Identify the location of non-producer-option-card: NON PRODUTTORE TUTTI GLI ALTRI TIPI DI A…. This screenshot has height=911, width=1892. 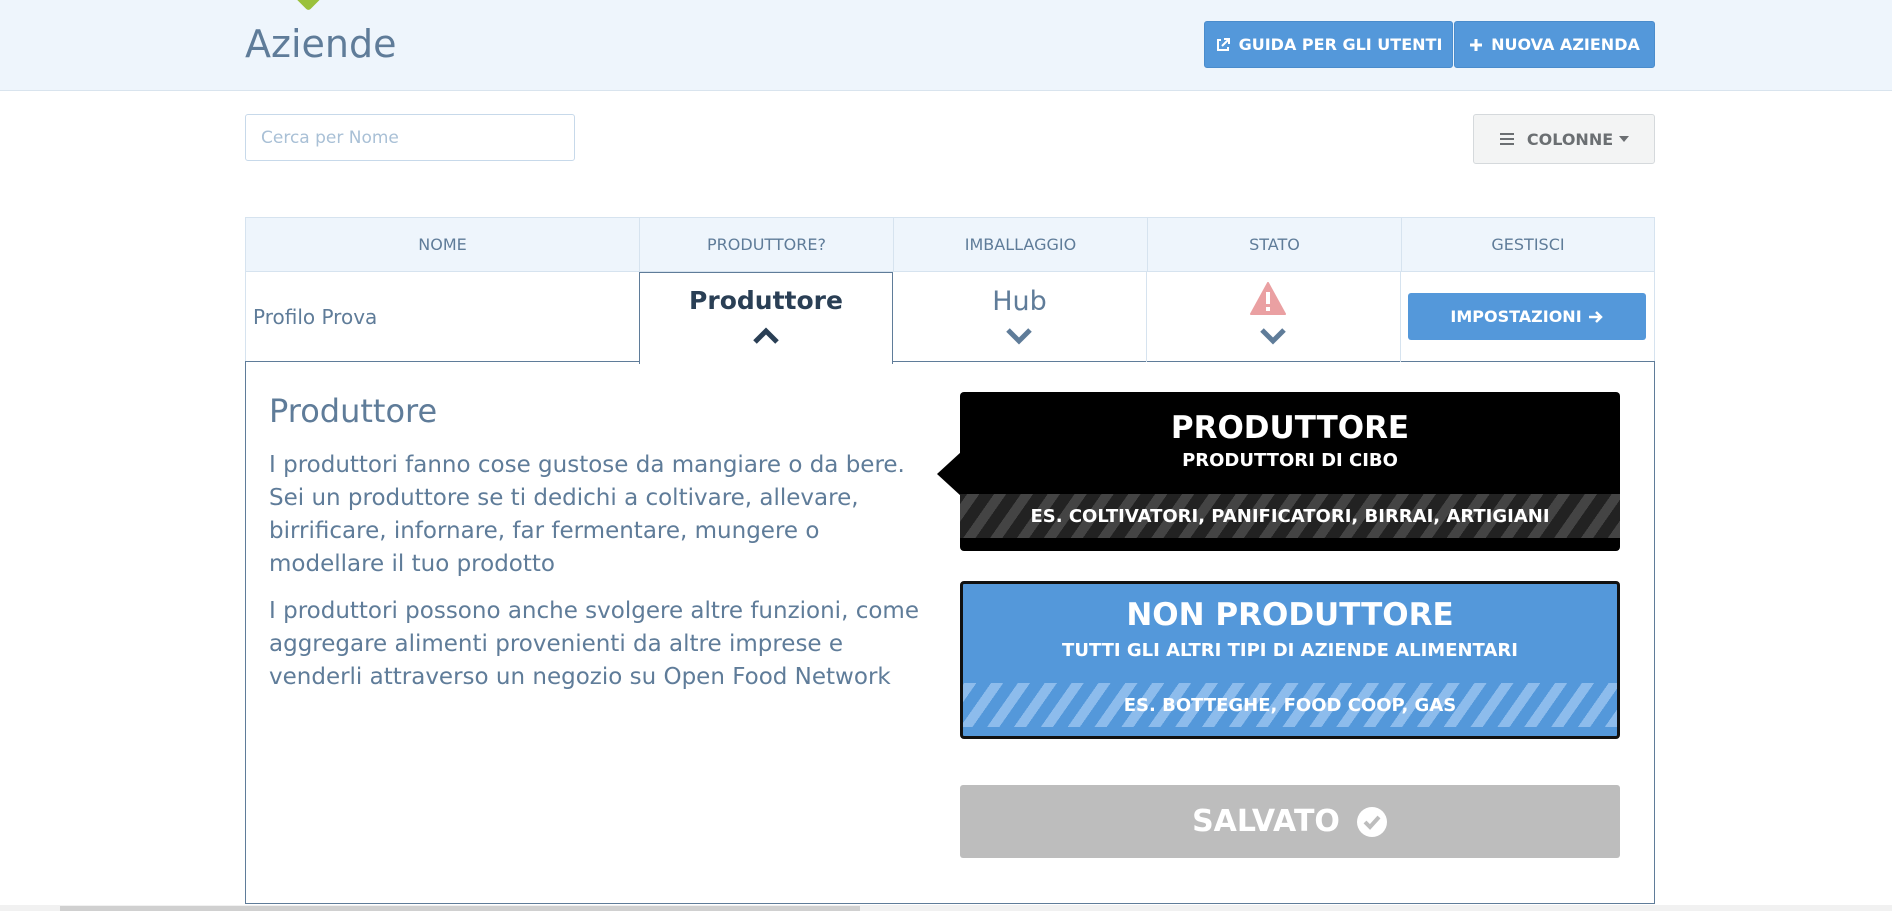
(1290, 660).